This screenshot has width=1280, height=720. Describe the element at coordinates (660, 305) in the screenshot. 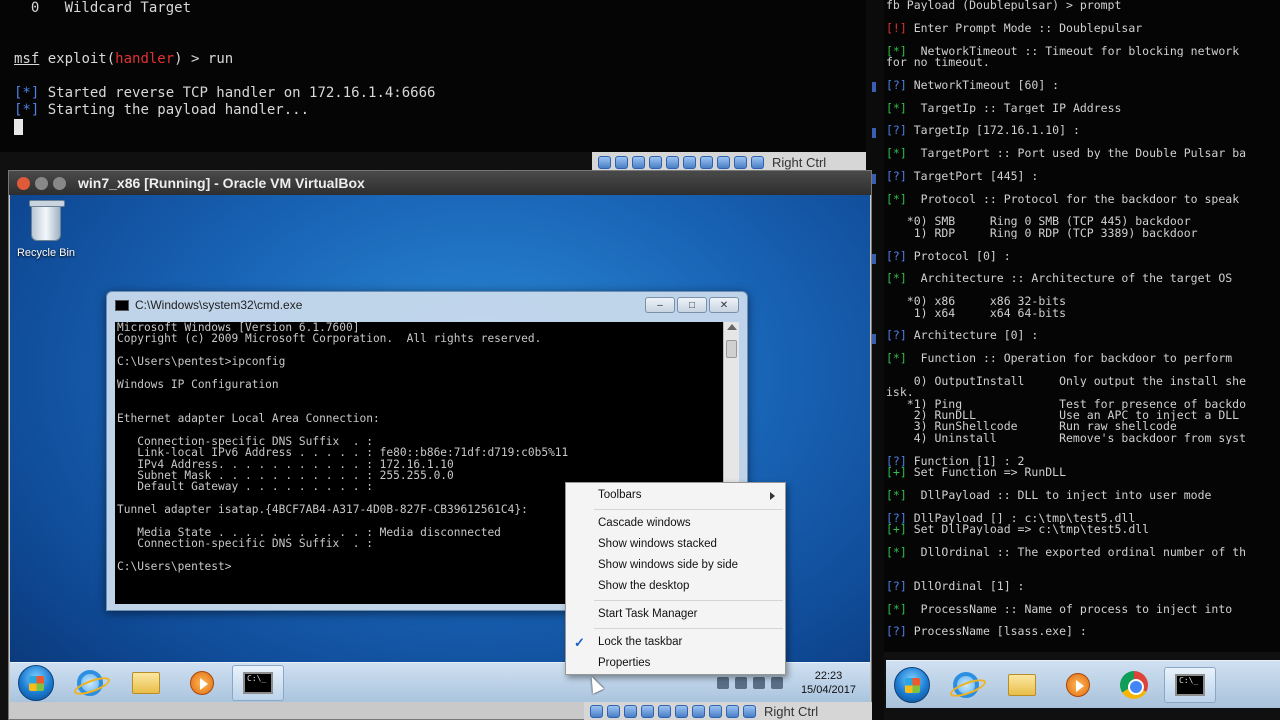

I see `minimize-button: –` at that location.